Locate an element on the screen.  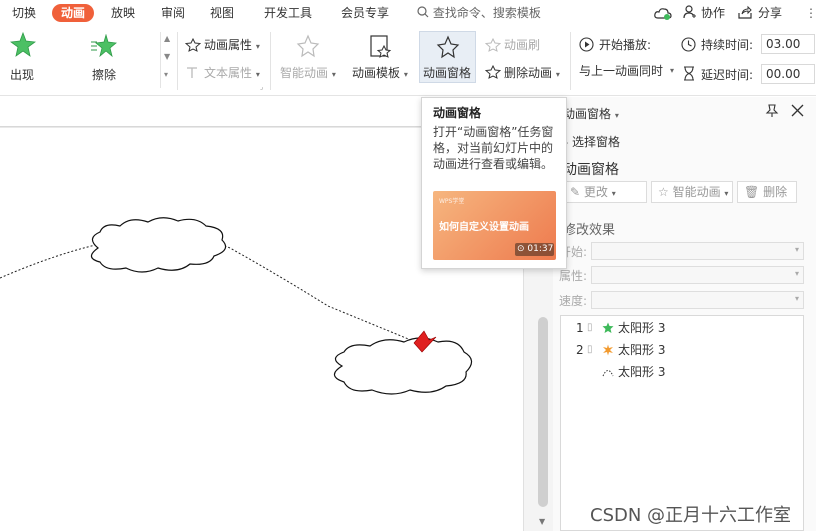
delay-input: 00.00 is located at coordinates (788, 74).